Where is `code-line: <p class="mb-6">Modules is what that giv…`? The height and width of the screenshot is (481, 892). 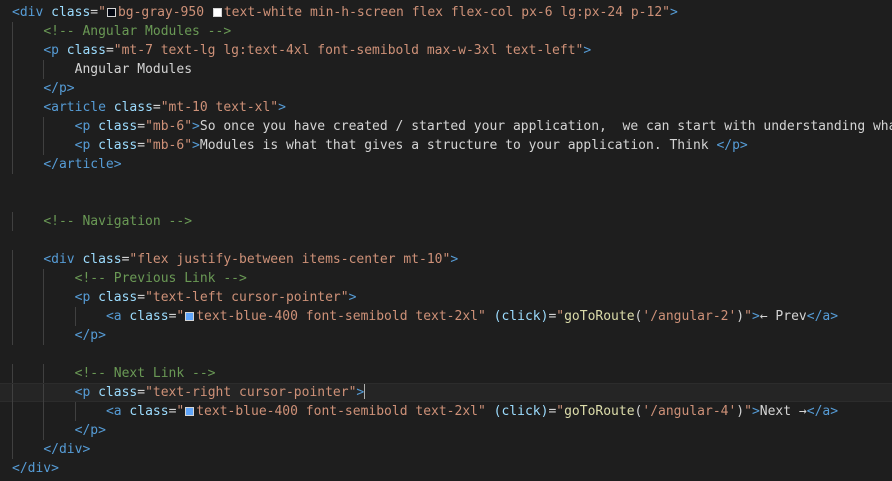
code-line: <p class="mb-6">Modules is what that giv… is located at coordinates (446, 145).